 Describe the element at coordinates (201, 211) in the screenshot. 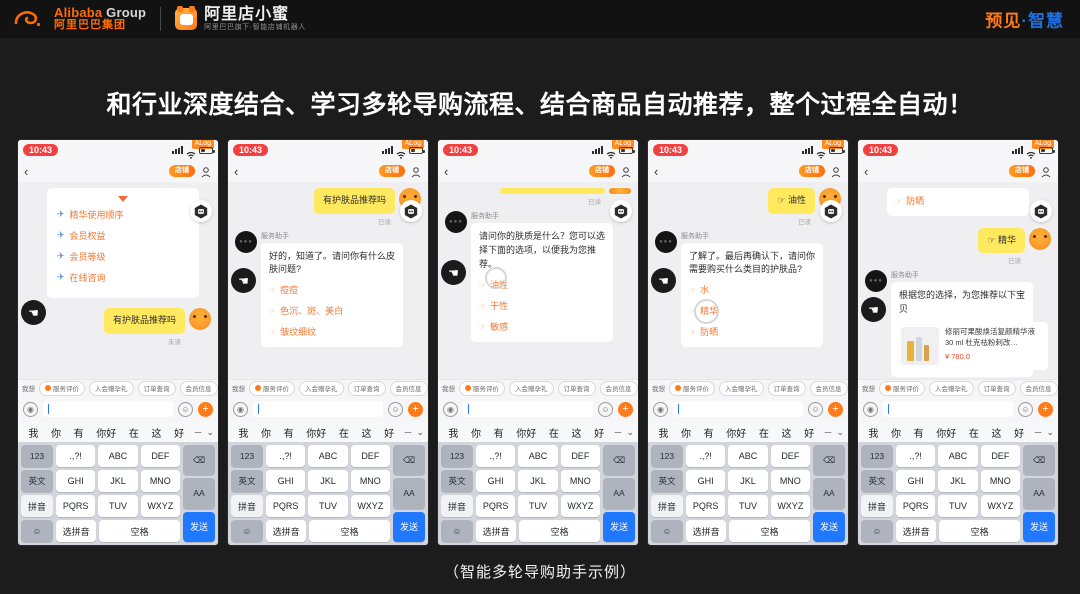

I see `robot-assistant-badge` at that location.